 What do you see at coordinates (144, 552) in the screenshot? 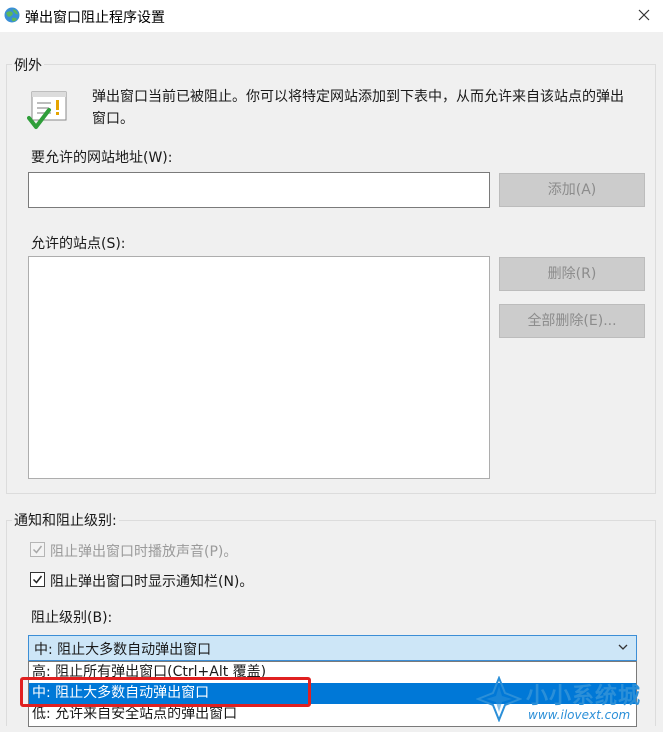
I see `play-sound-label: 阻止弹出窗口时播放声音(P)。` at bounding box center [144, 552].